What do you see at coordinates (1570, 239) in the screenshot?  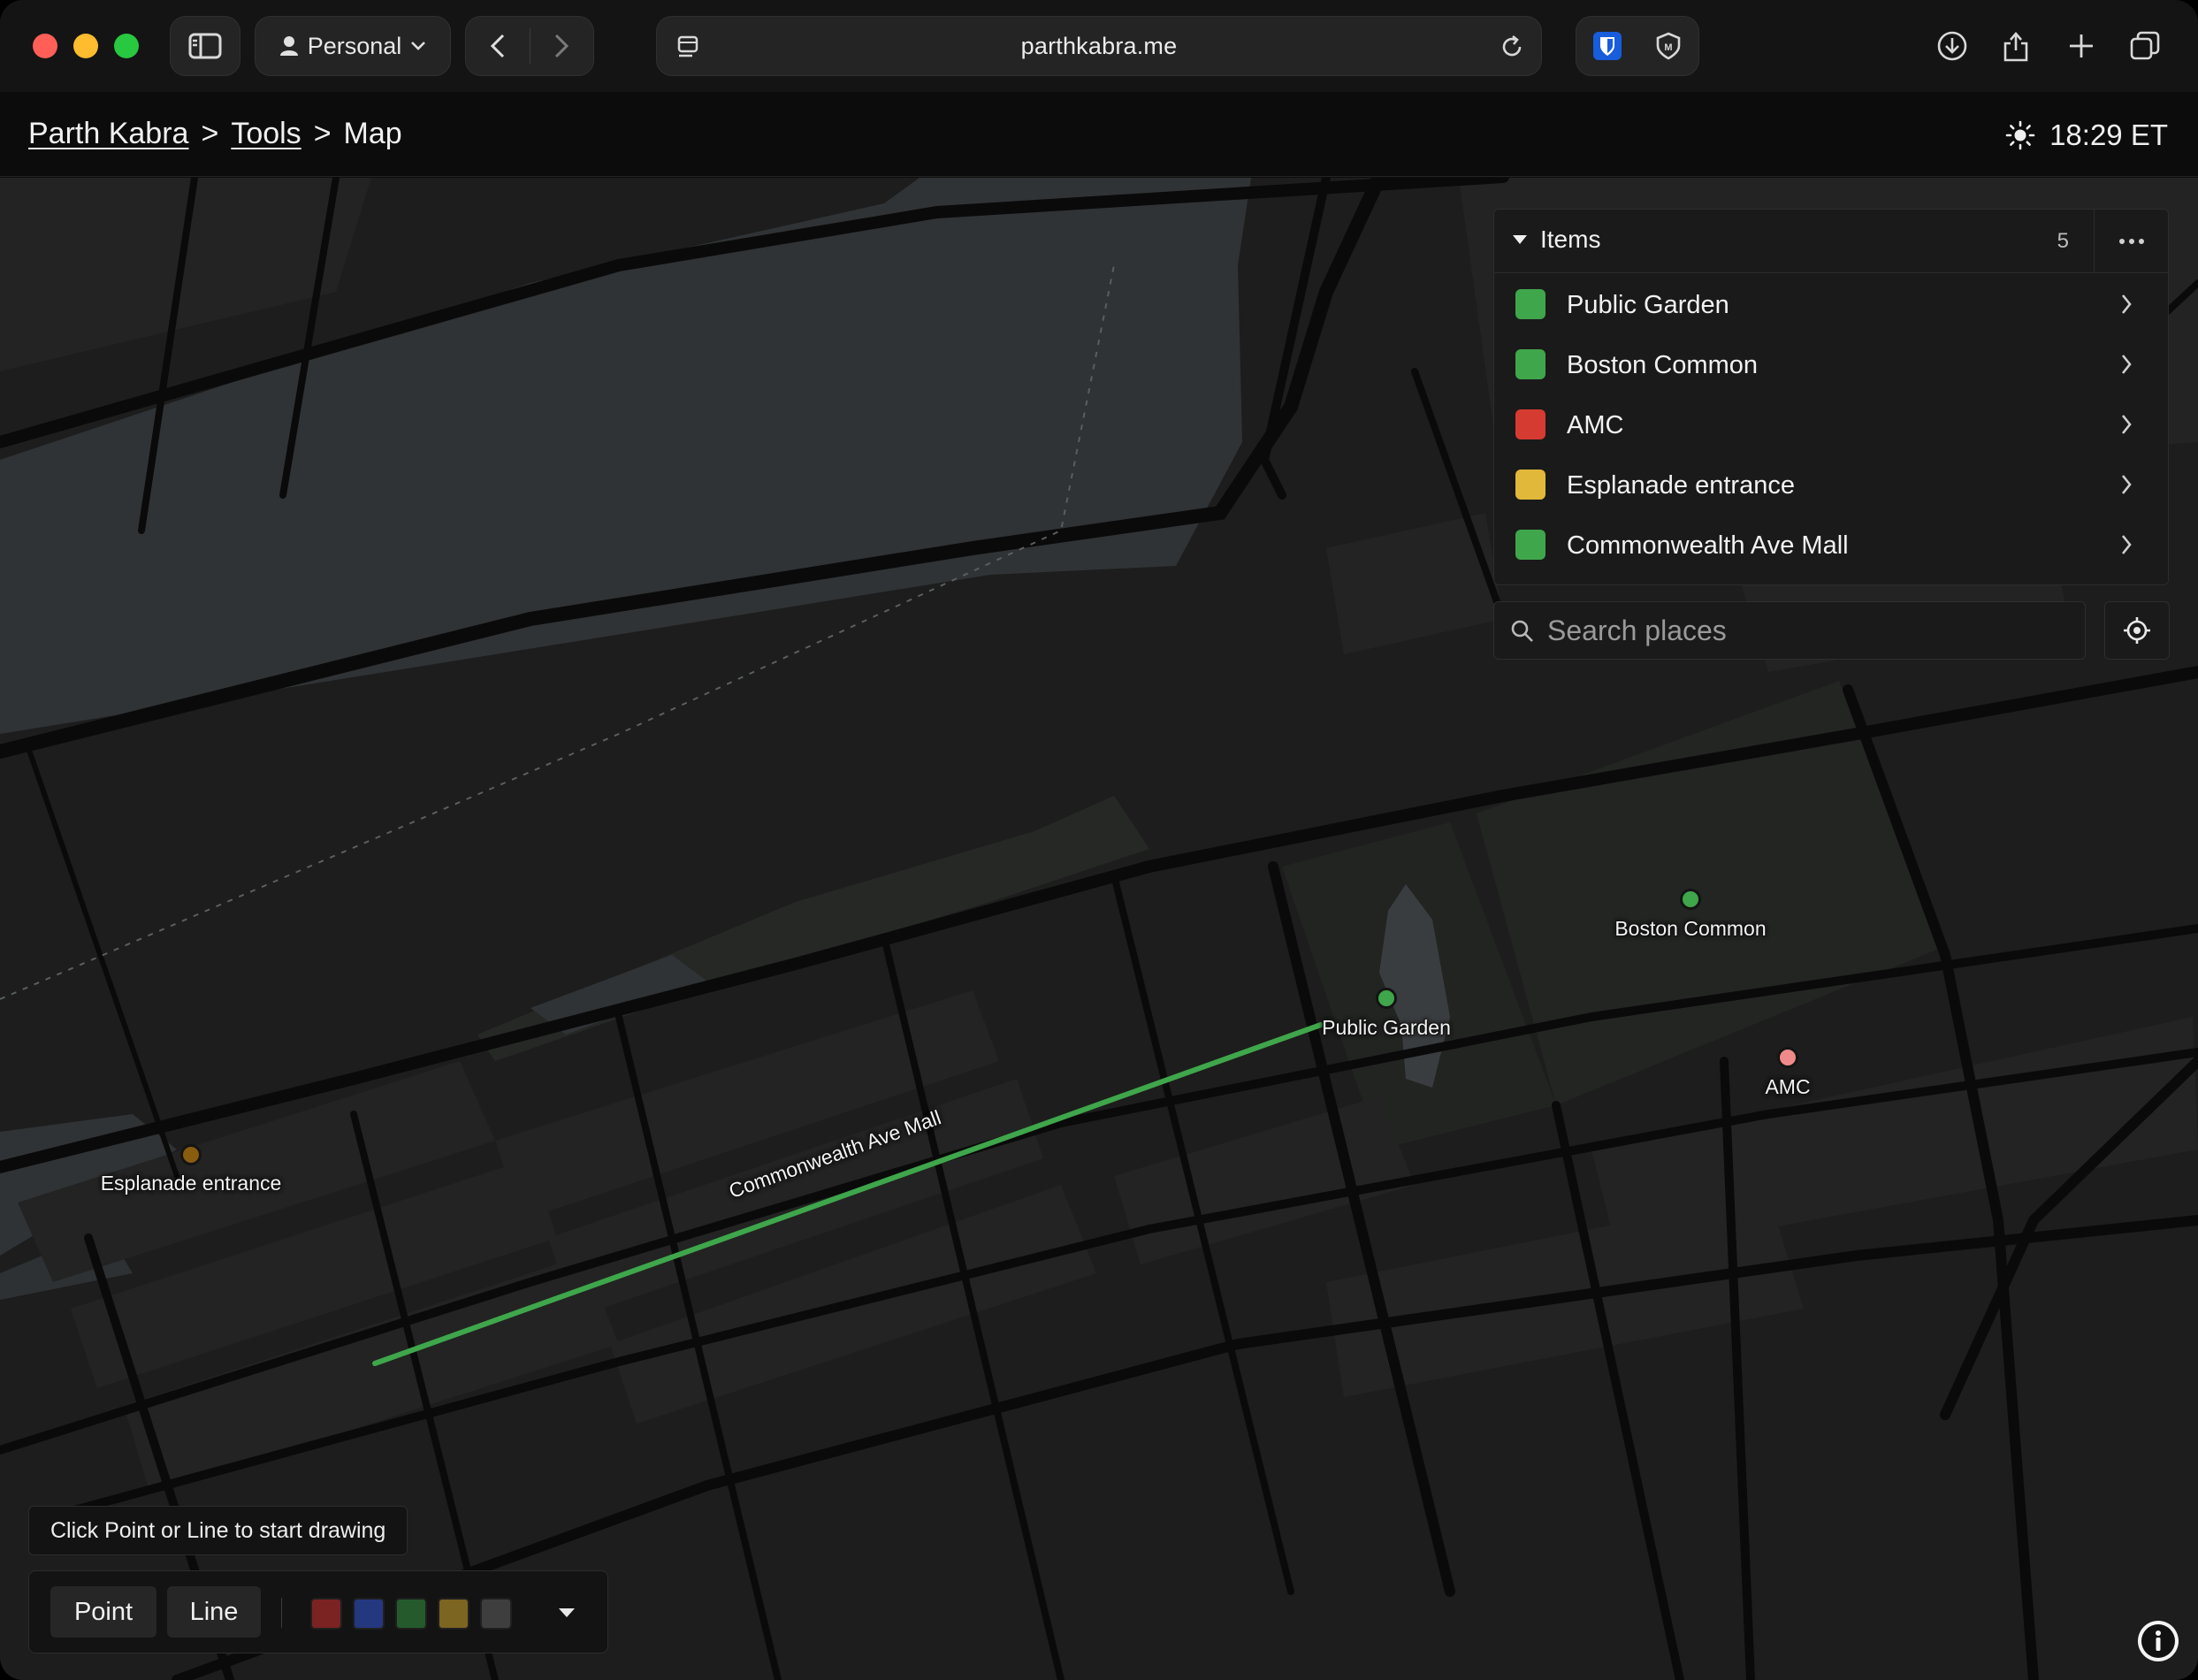 I see `items-title: Items` at bounding box center [1570, 239].